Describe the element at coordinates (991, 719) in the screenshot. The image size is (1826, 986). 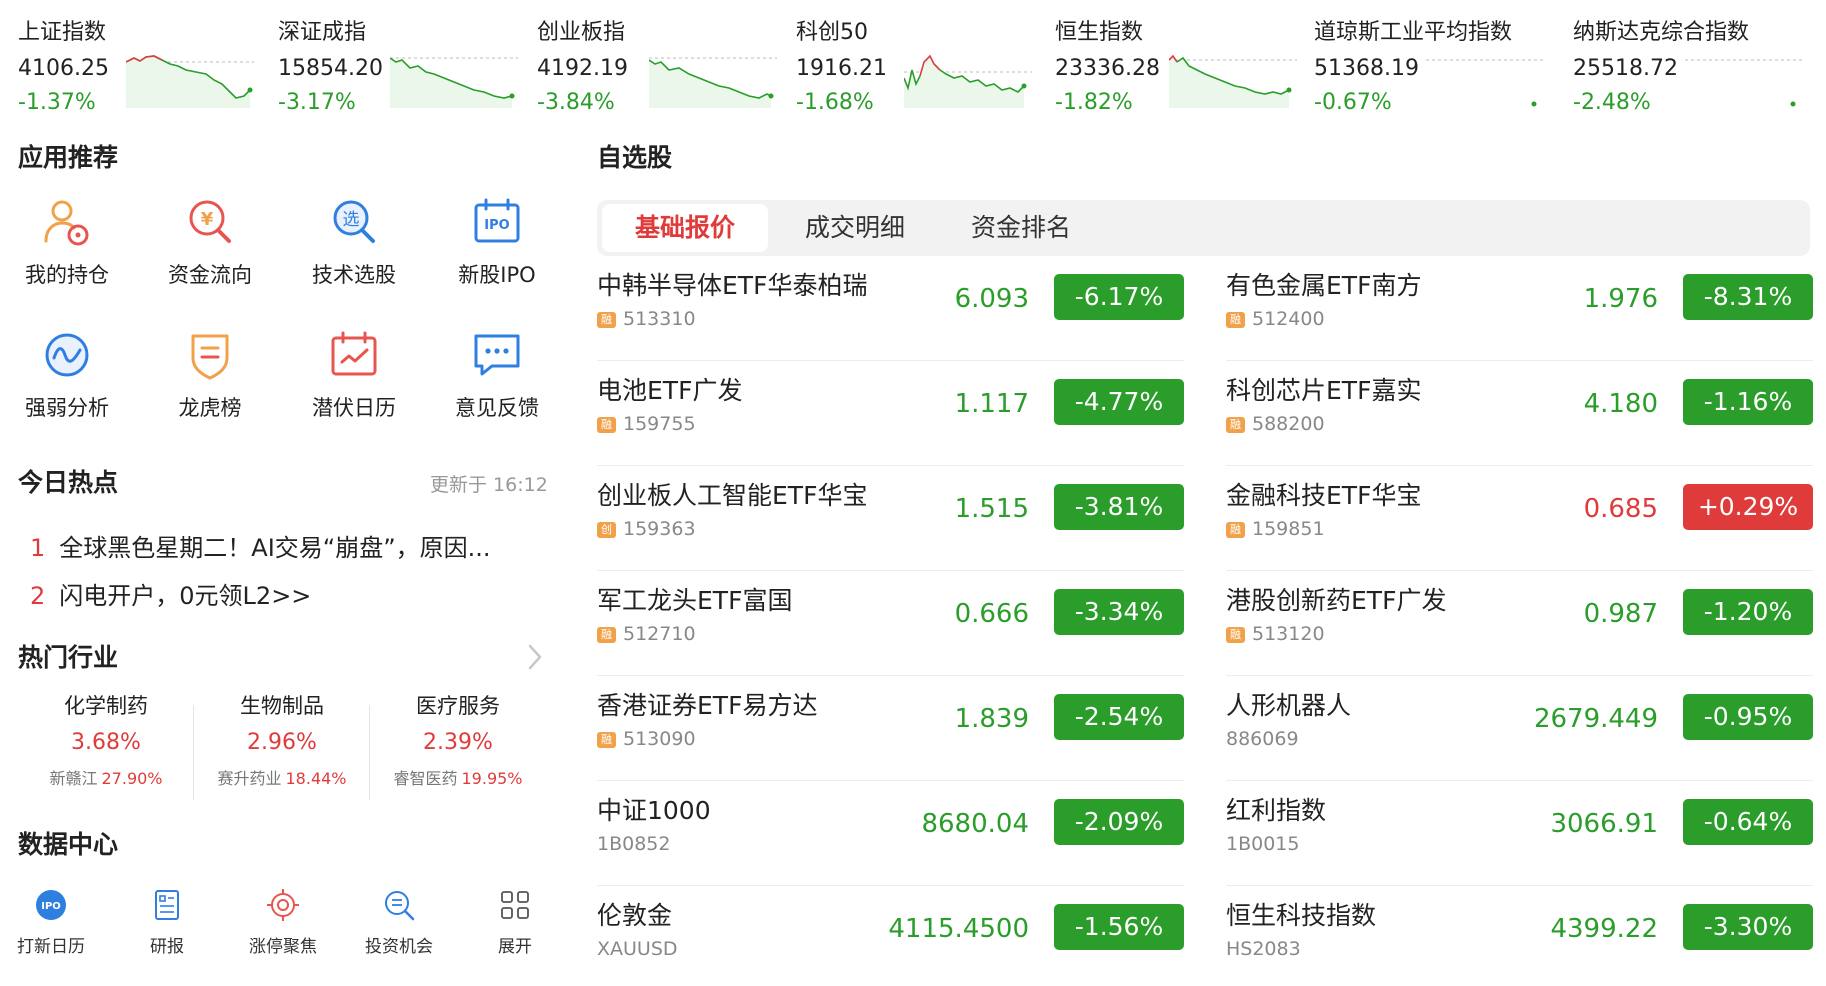
I see `price: 1.839` at that location.